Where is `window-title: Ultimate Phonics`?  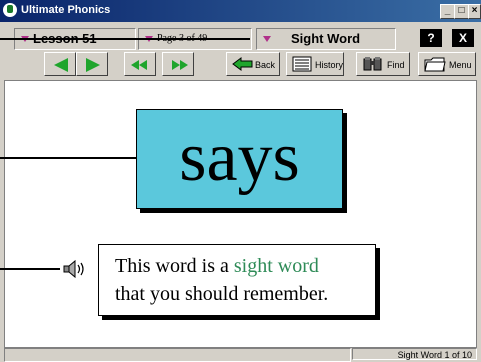
window-title: Ultimate Phonics is located at coordinates (66, 10).